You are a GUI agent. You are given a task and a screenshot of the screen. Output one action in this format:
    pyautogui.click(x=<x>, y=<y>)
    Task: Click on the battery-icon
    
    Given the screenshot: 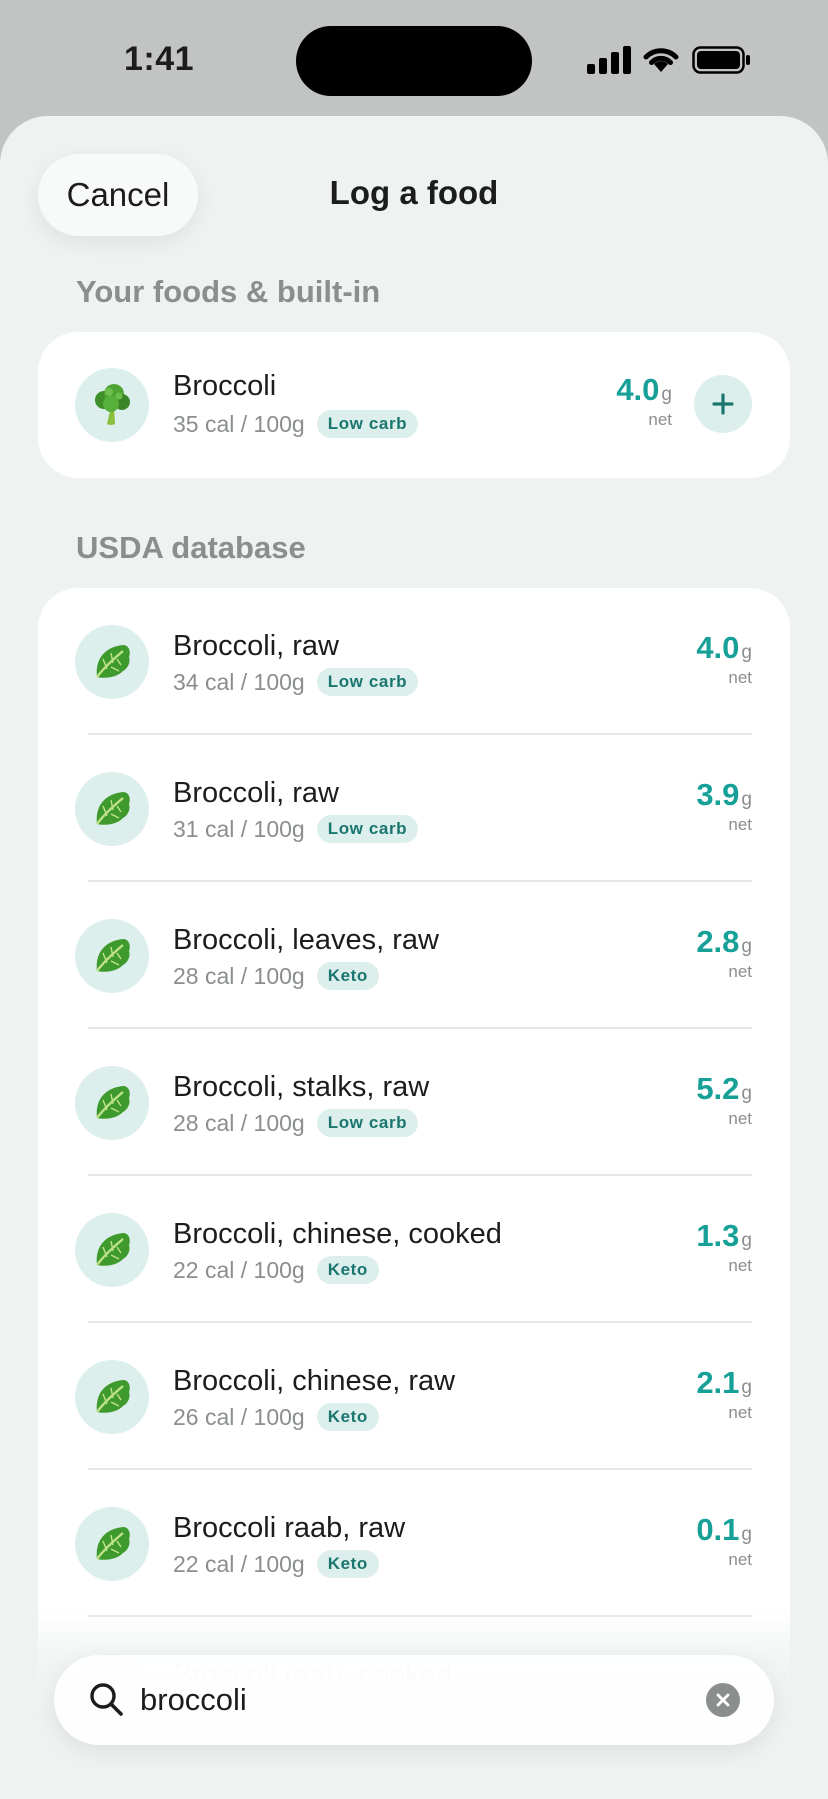 What is the action you would take?
    pyautogui.click(x=721, y=60)
    